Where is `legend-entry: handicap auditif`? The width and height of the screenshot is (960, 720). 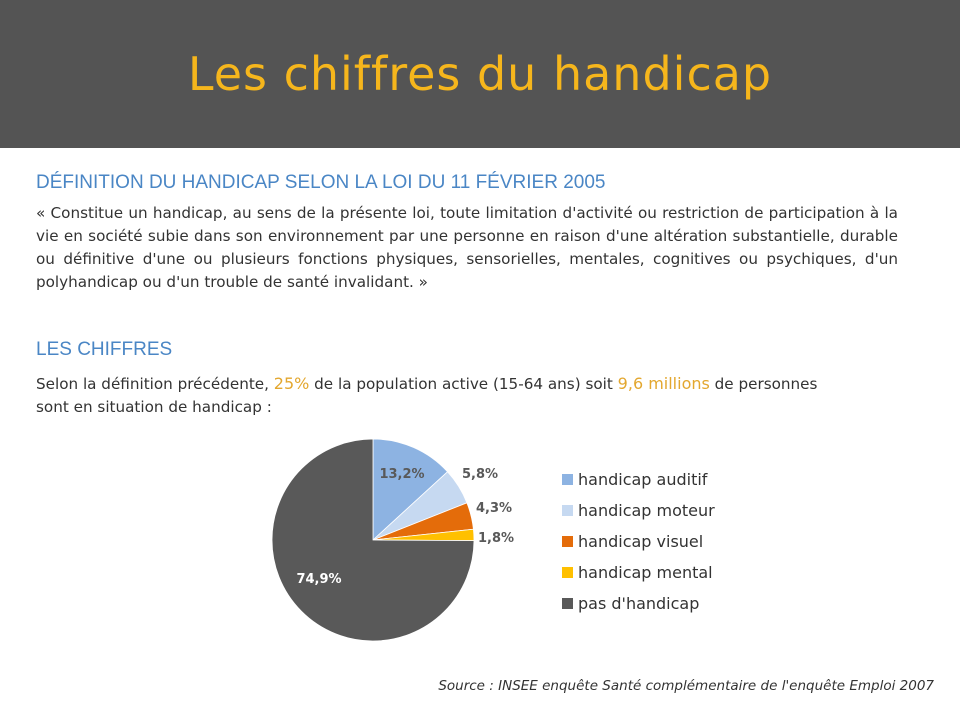
legend-entry: handicap auditif is located at coordinates (643, 479).